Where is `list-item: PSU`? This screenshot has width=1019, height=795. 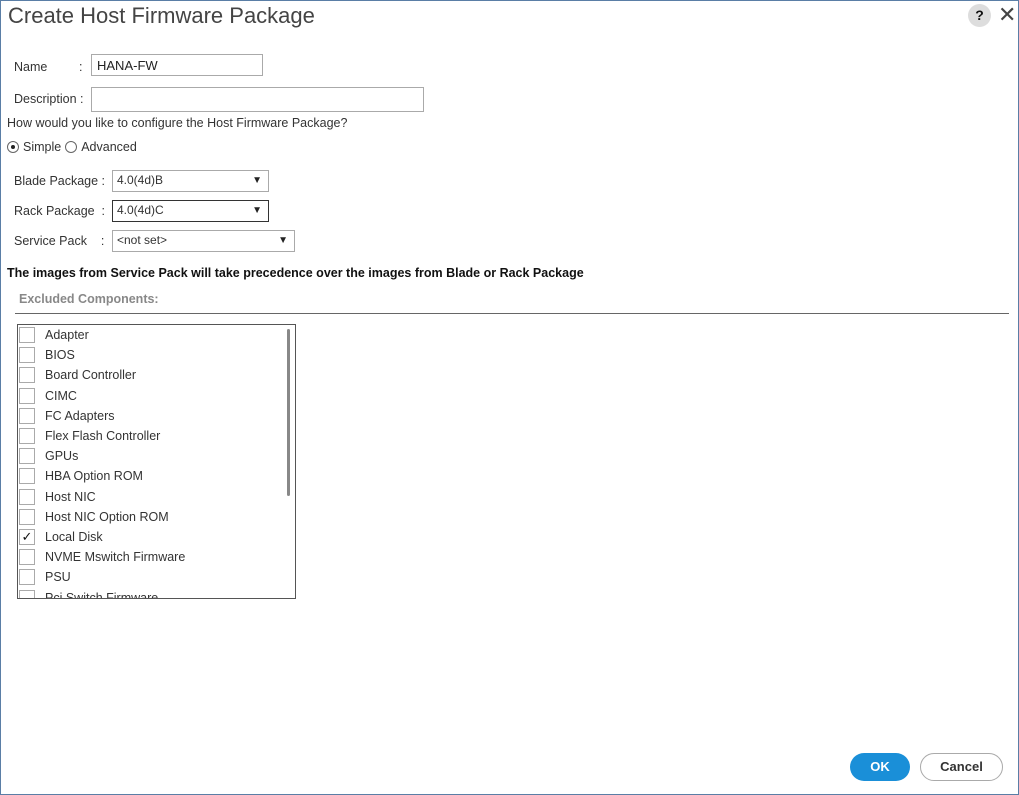
list-item: PSU is located at coordinates (156, 577).